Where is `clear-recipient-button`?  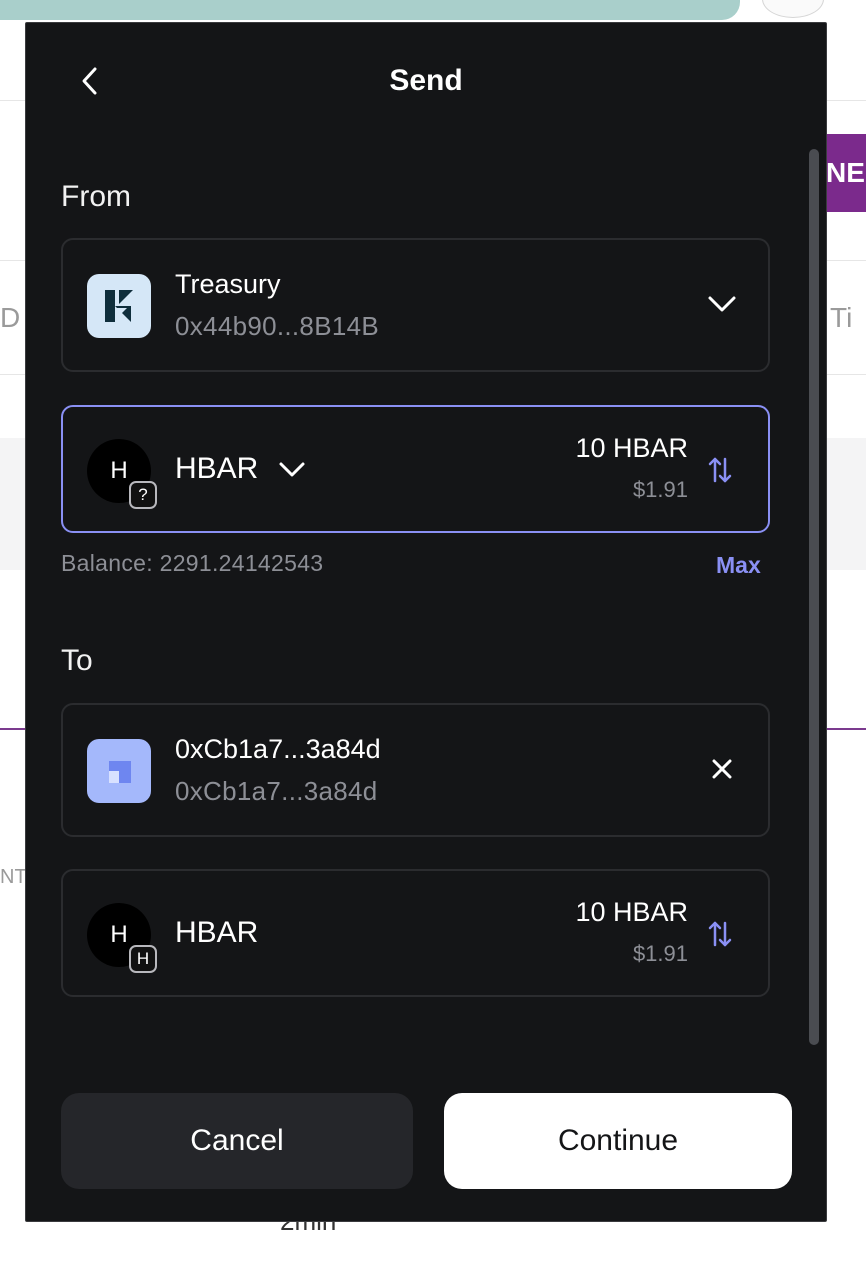
clear-recipient-button is located at coordinates (722, 769).